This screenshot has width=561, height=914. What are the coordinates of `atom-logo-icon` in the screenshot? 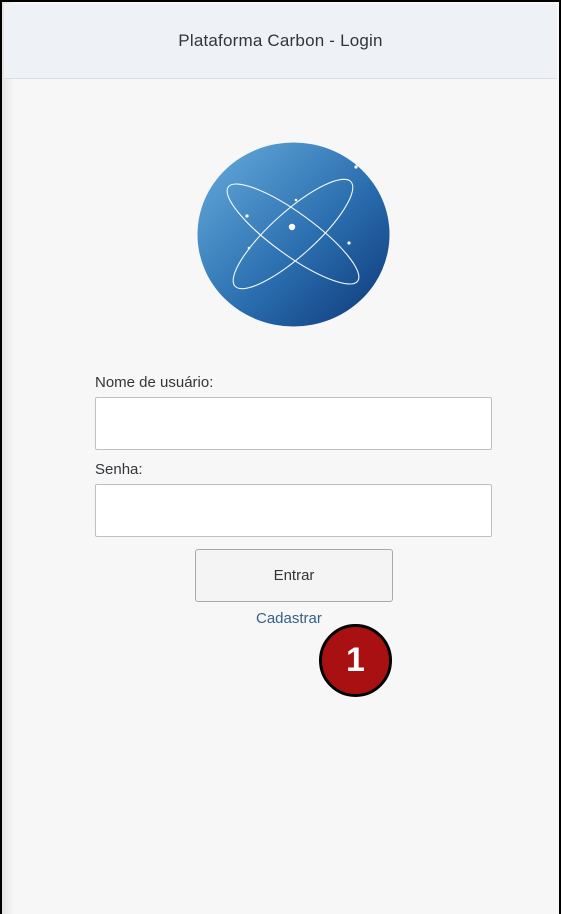 It's located at (293, 234).